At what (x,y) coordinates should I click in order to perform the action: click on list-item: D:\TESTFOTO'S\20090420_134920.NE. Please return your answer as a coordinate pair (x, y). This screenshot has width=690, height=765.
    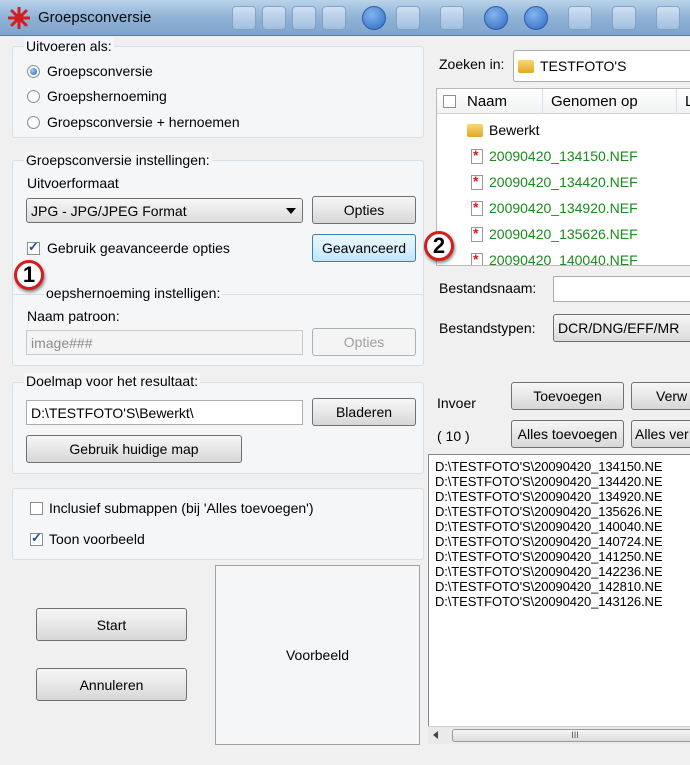
    Looking at the image, I should click on (549, 496).